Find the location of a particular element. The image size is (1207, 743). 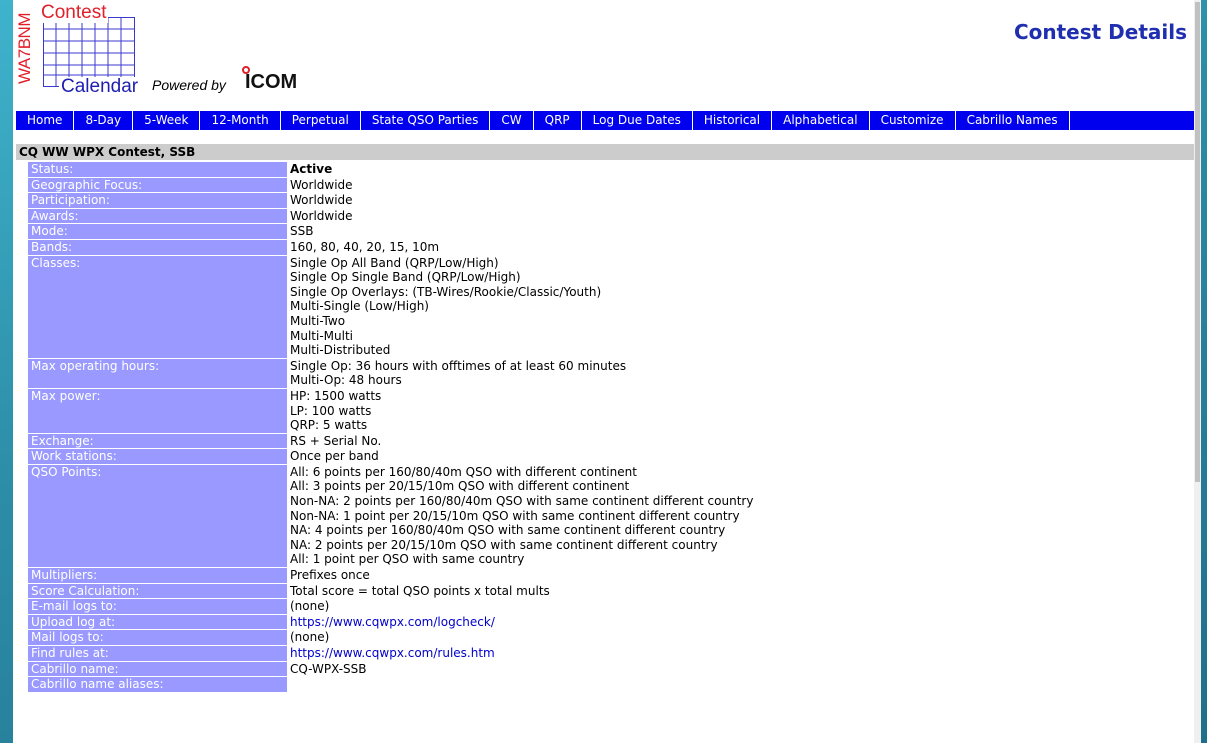

detail-label: Cabrillo name aliases: is located at coordinates (157, 684).